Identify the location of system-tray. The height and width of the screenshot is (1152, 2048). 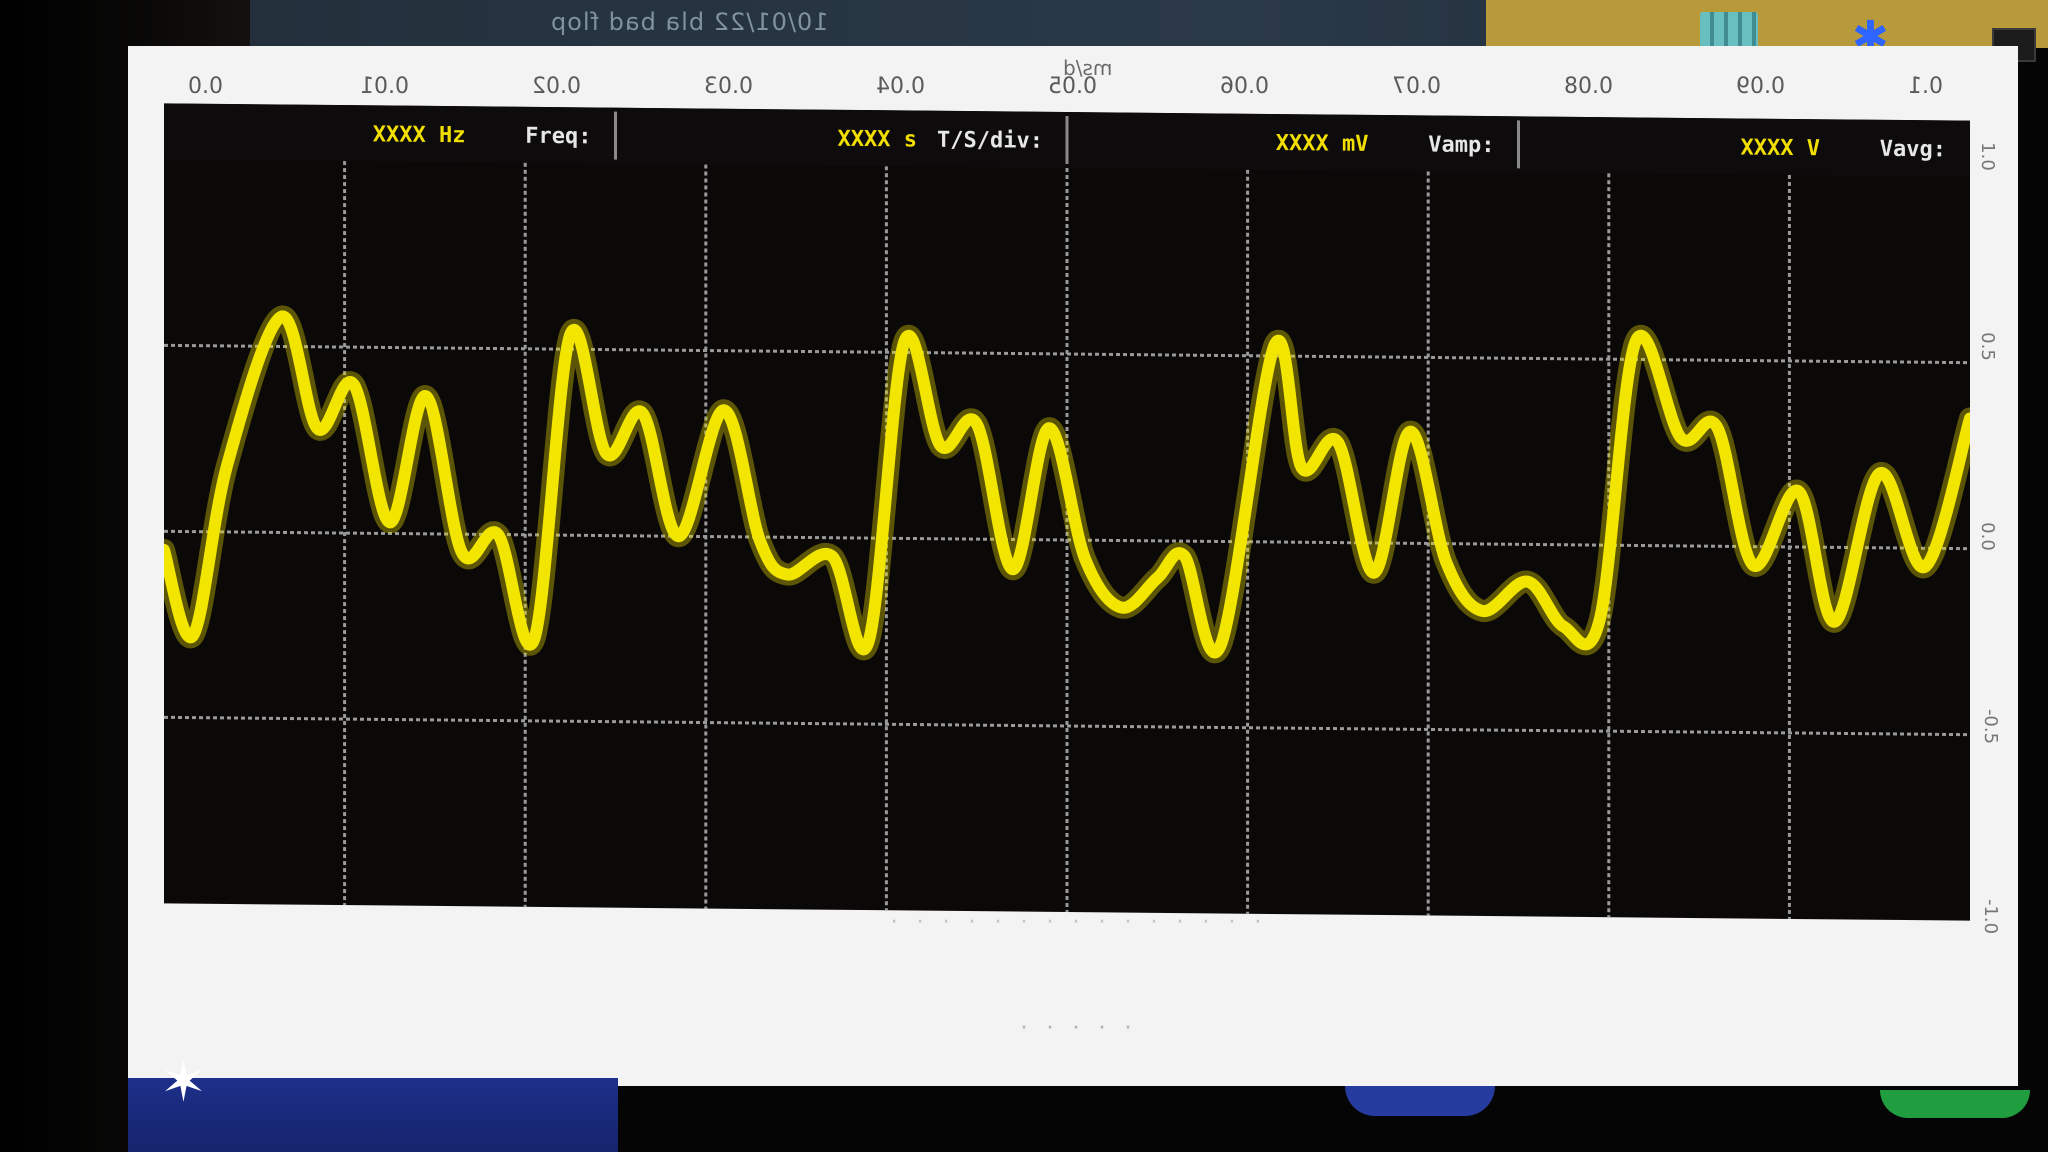
(1767, 24).